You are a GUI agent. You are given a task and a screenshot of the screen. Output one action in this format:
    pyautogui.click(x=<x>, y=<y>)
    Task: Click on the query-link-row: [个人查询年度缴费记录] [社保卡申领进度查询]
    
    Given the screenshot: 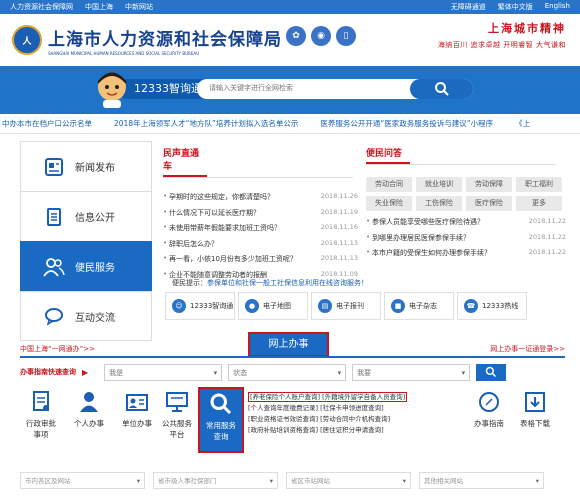 What is the action you would take?
    pyautogui.click(x=327, y=408)
    